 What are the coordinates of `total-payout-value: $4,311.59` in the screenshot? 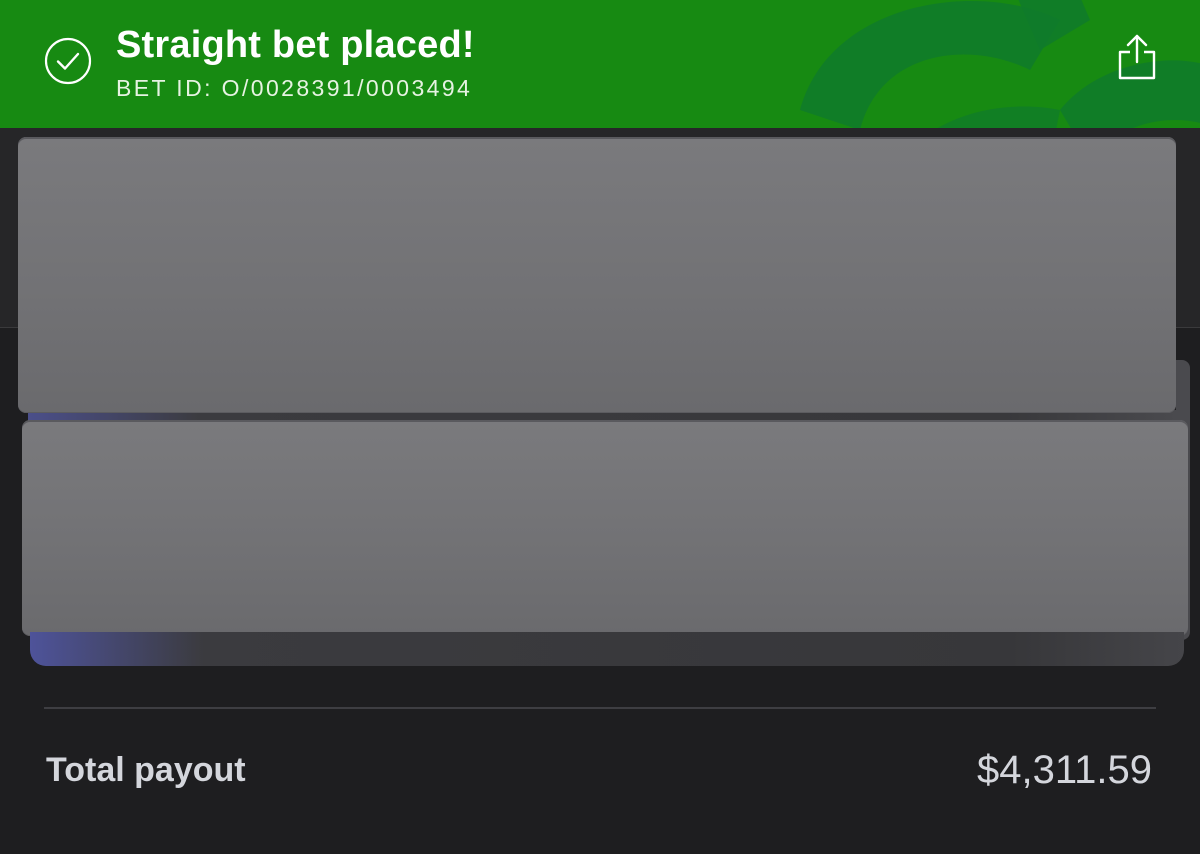 It's located at (1064, 770).